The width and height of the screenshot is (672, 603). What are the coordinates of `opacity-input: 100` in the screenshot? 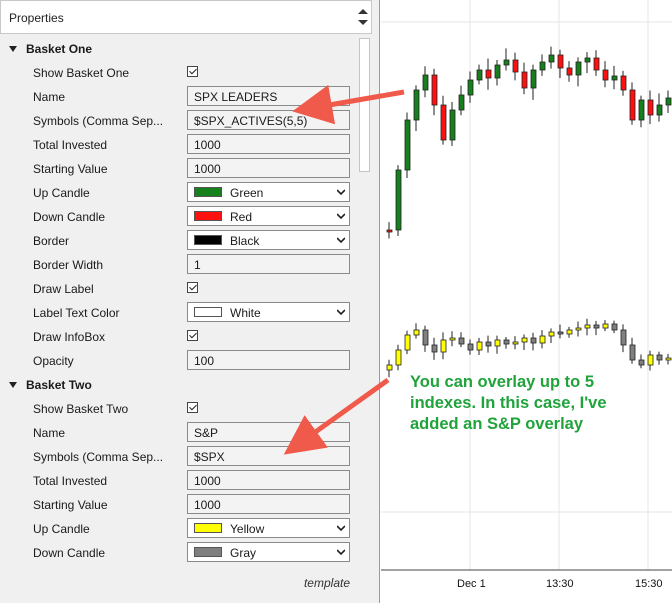 It's located at (268, 360).